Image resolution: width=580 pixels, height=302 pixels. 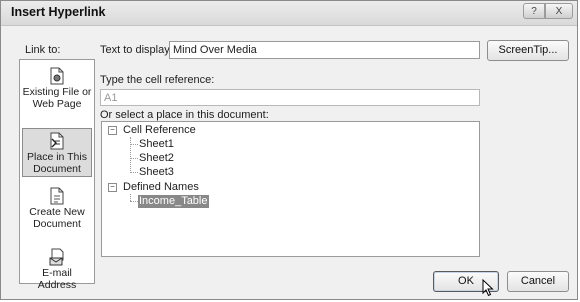 I want to click on link-existing-file-line2: Web Page, so click(x=57, y=104).